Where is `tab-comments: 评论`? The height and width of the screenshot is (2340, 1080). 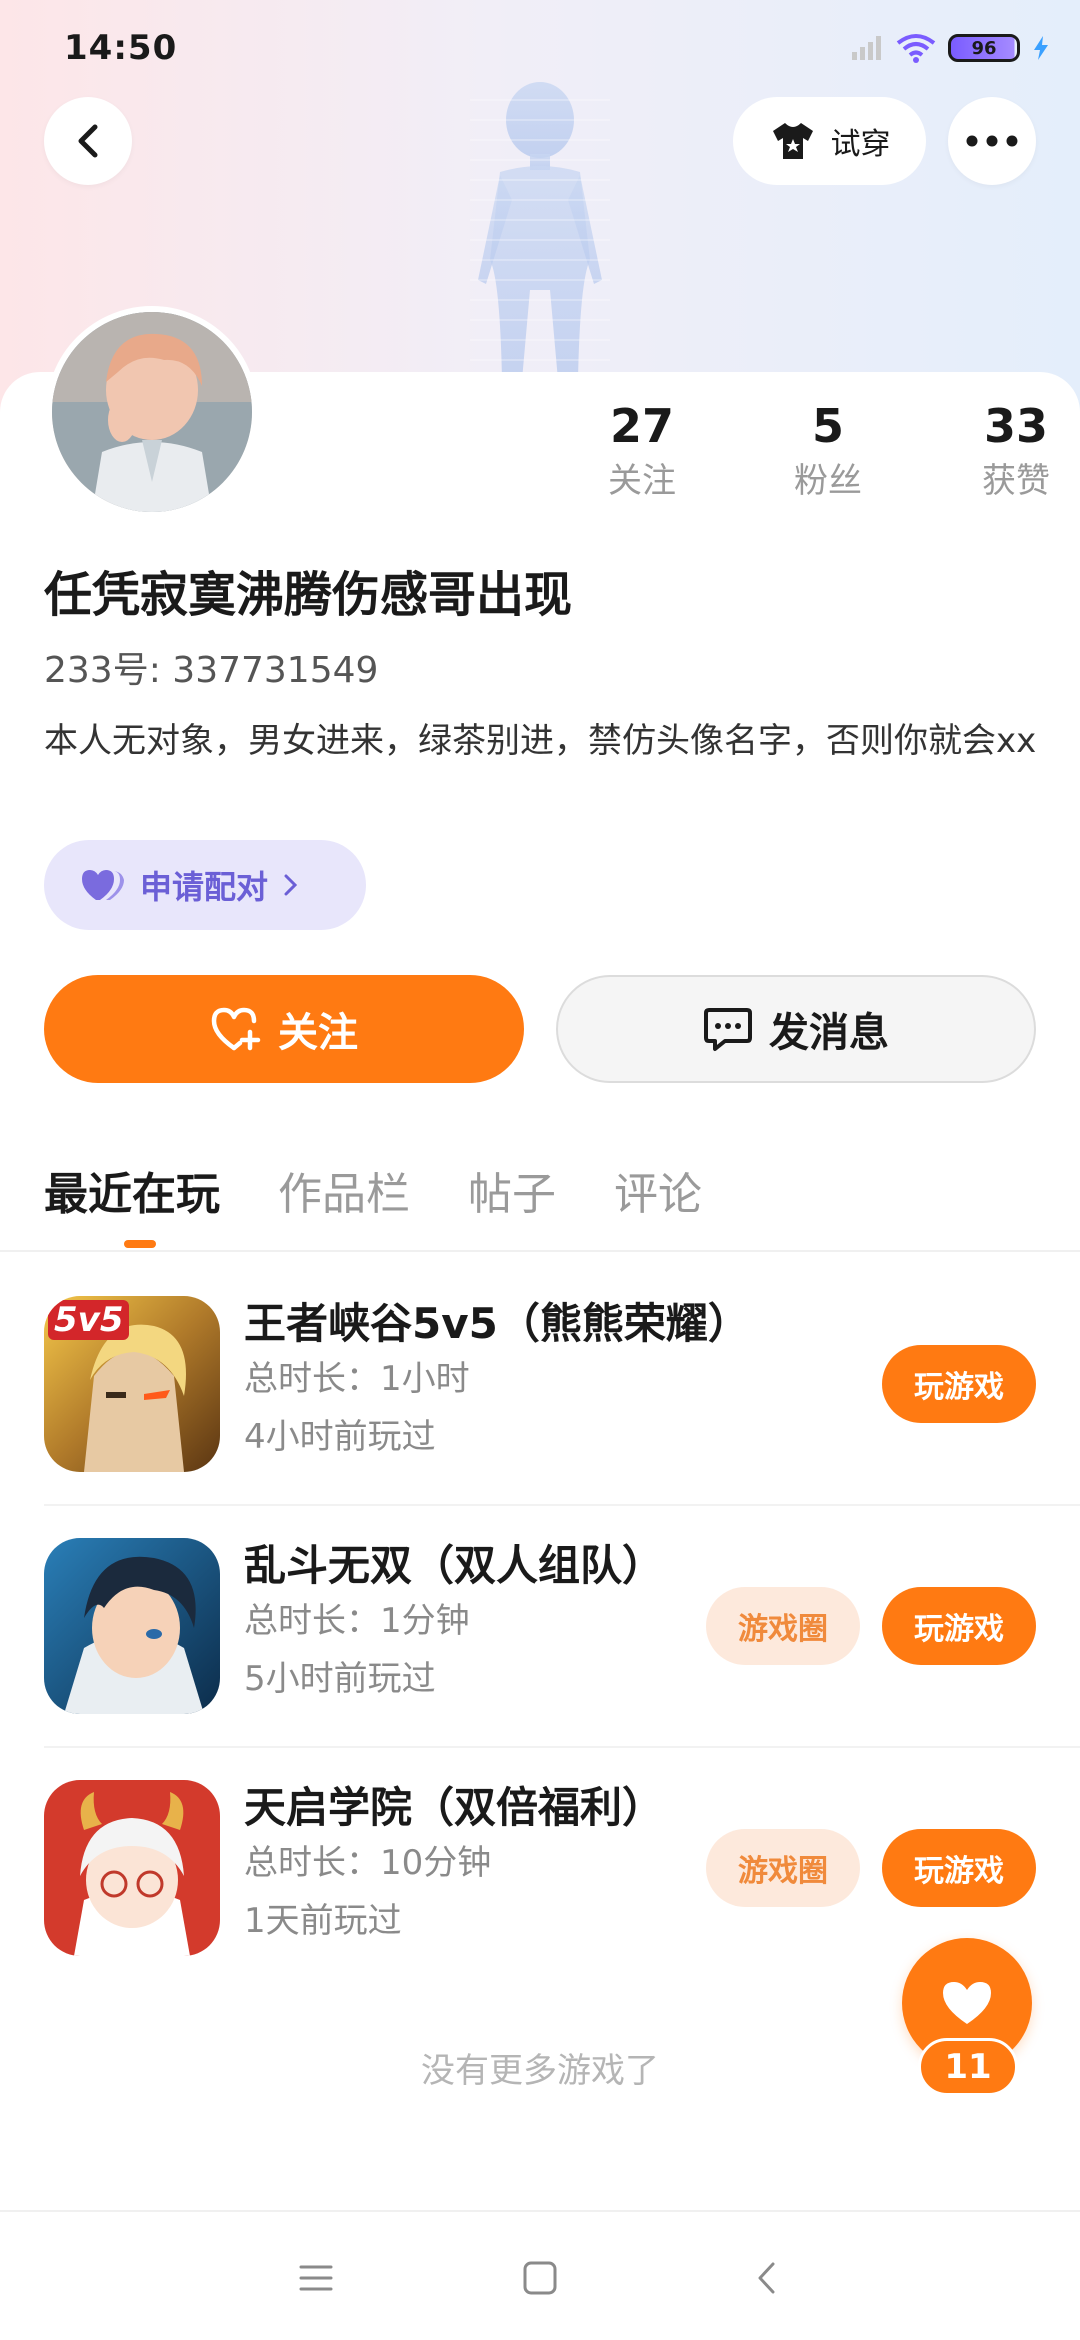 tab-comments: 评论 is located at coordinates (658, 1195).